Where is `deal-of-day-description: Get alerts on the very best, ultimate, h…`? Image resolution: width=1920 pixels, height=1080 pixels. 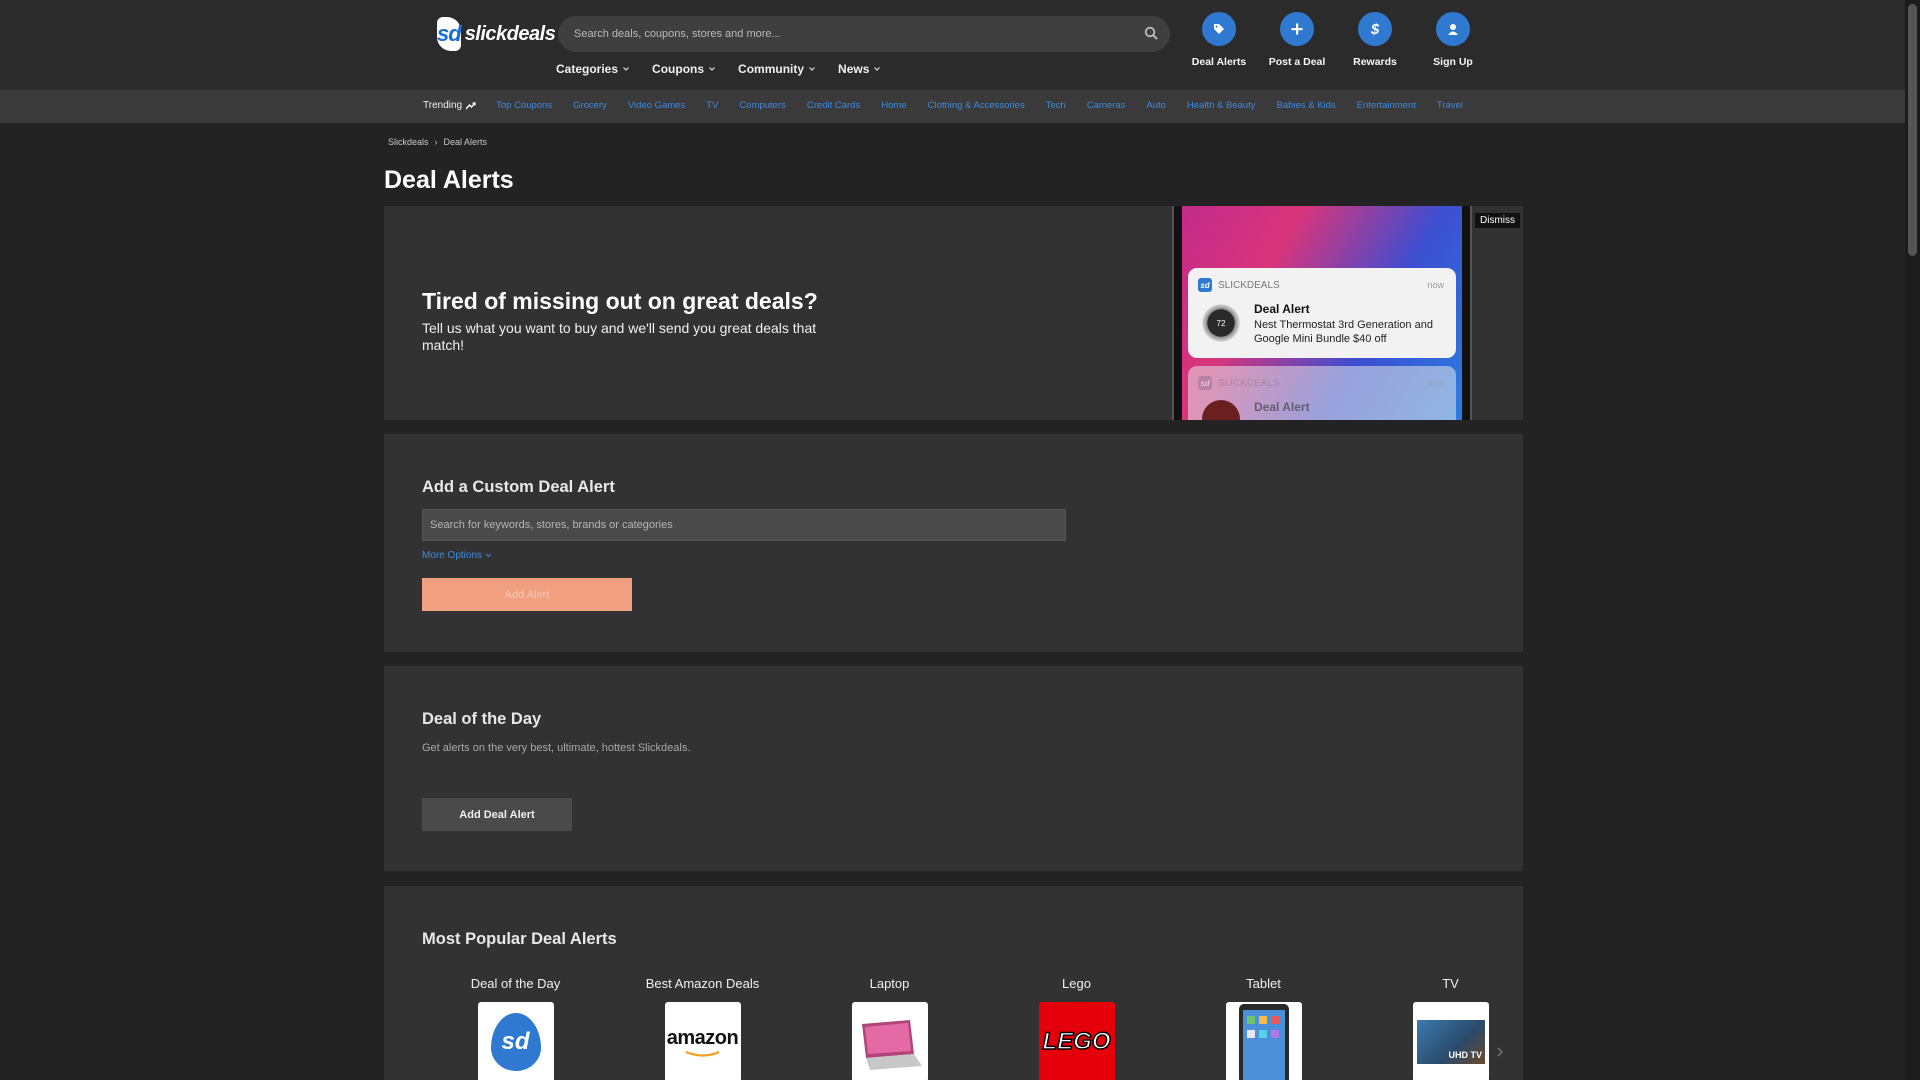
deal-of-day-description: Get alerts on the very best, ultimate, h… is located at coordinates (556, 748).